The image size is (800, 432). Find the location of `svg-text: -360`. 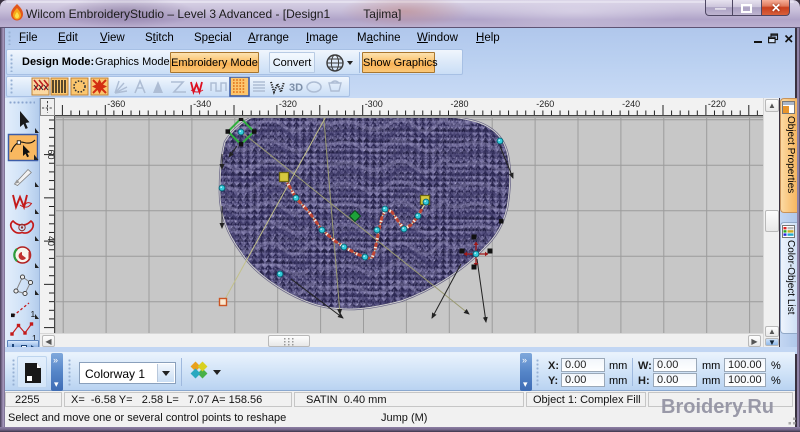

svg-text: -360 is located at coordinates (116, 104).